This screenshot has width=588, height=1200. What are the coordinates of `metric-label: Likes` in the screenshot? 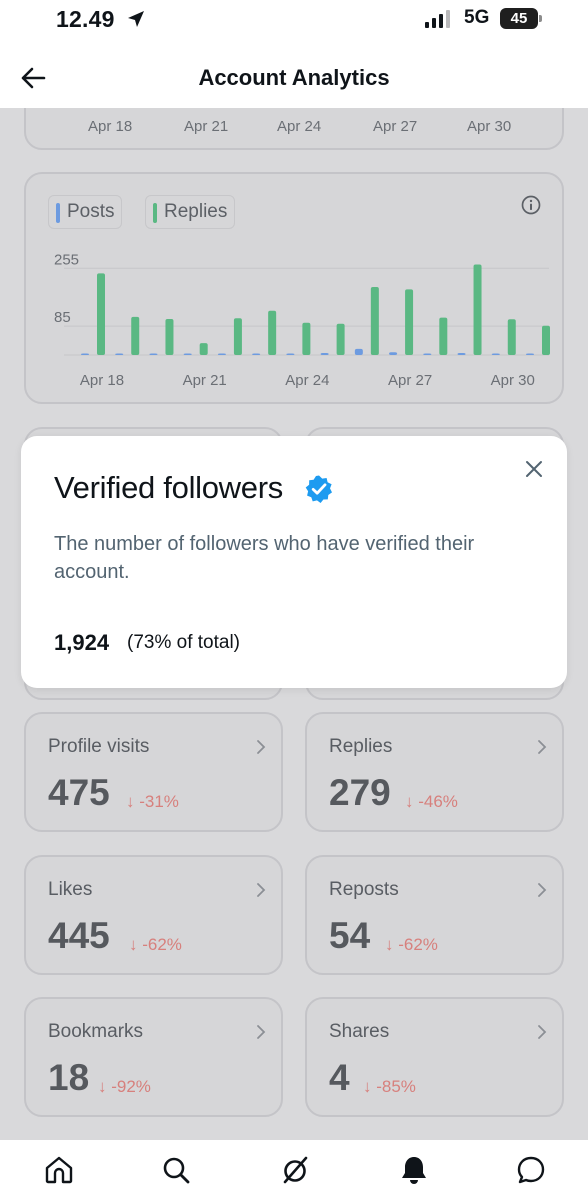 It's located at (70, 889).